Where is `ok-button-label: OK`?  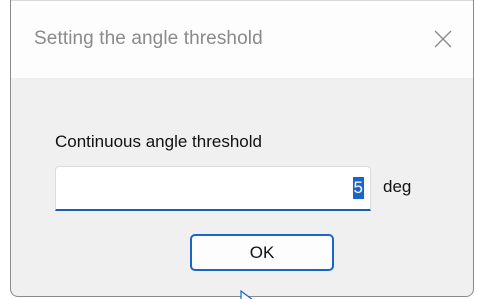
ok-button-label: OK is located at coordinates (262, 252).